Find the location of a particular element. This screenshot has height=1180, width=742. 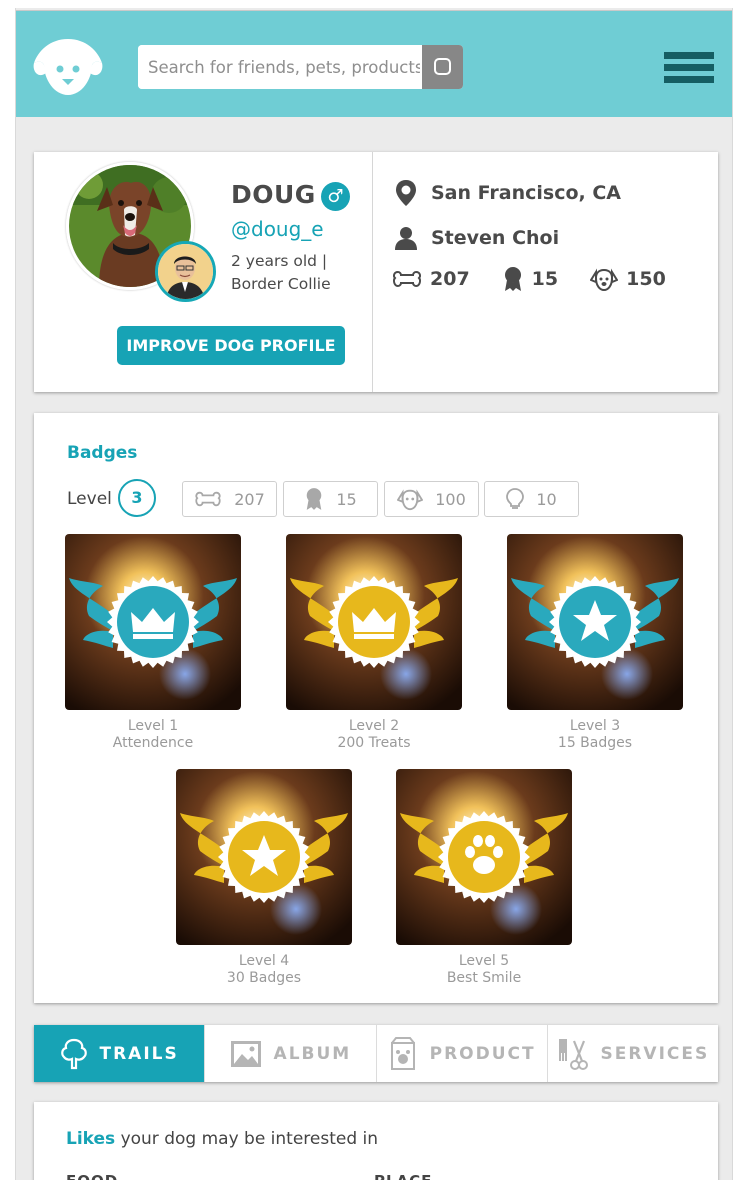

badge-name: Attendence is located at coordinates (153, 743).